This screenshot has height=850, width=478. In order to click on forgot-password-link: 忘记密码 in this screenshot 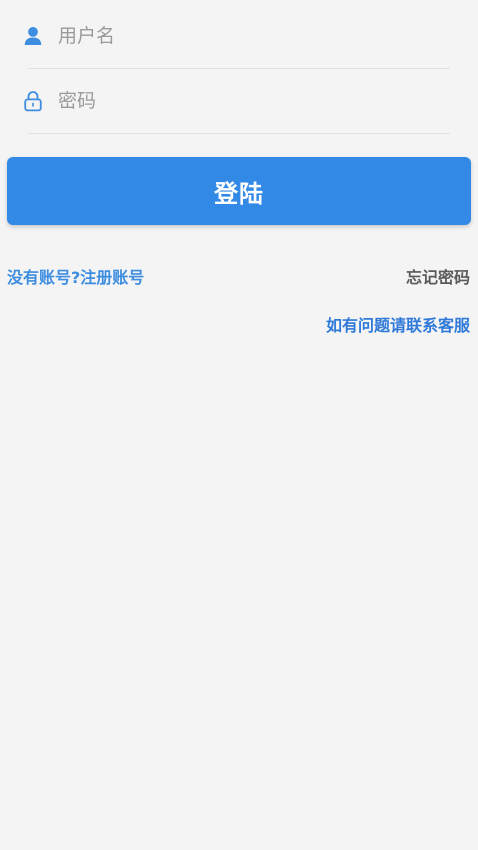, I will do `click(438, 276)`.